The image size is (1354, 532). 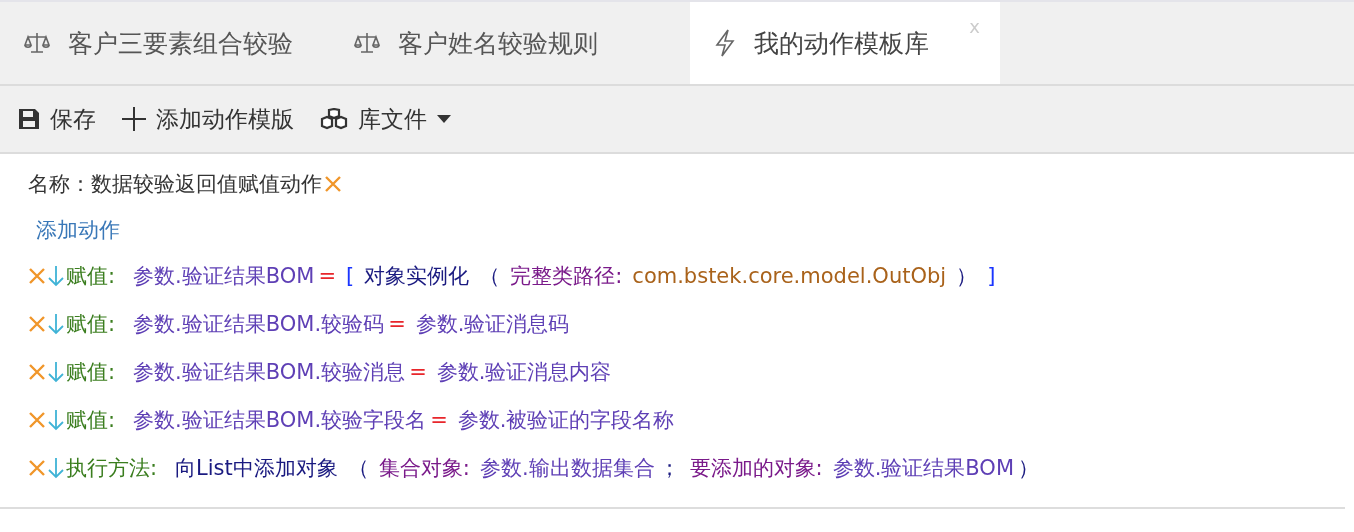 What do you see at coordinates (57, 119) in the screenshot?
I see `toolbar-button: 保存` at bounding box center [57, 119].